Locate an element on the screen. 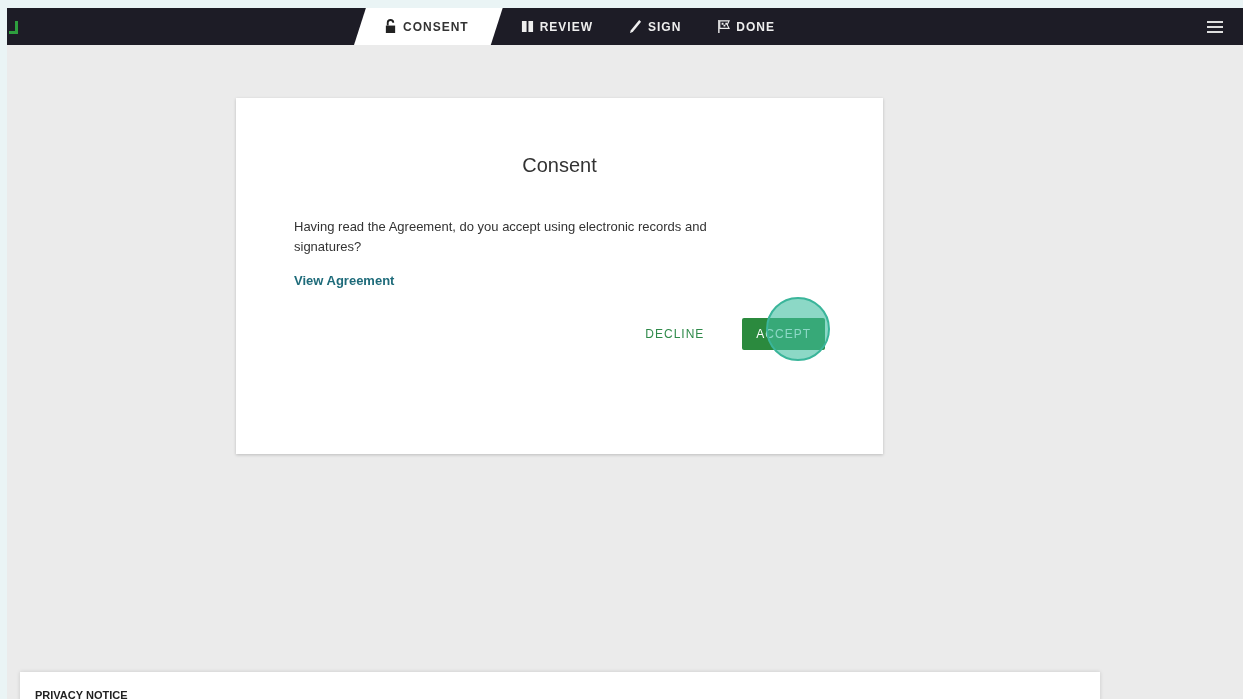 The image size is (1243, 699). flag-icon is located at coordinates (724, 26).